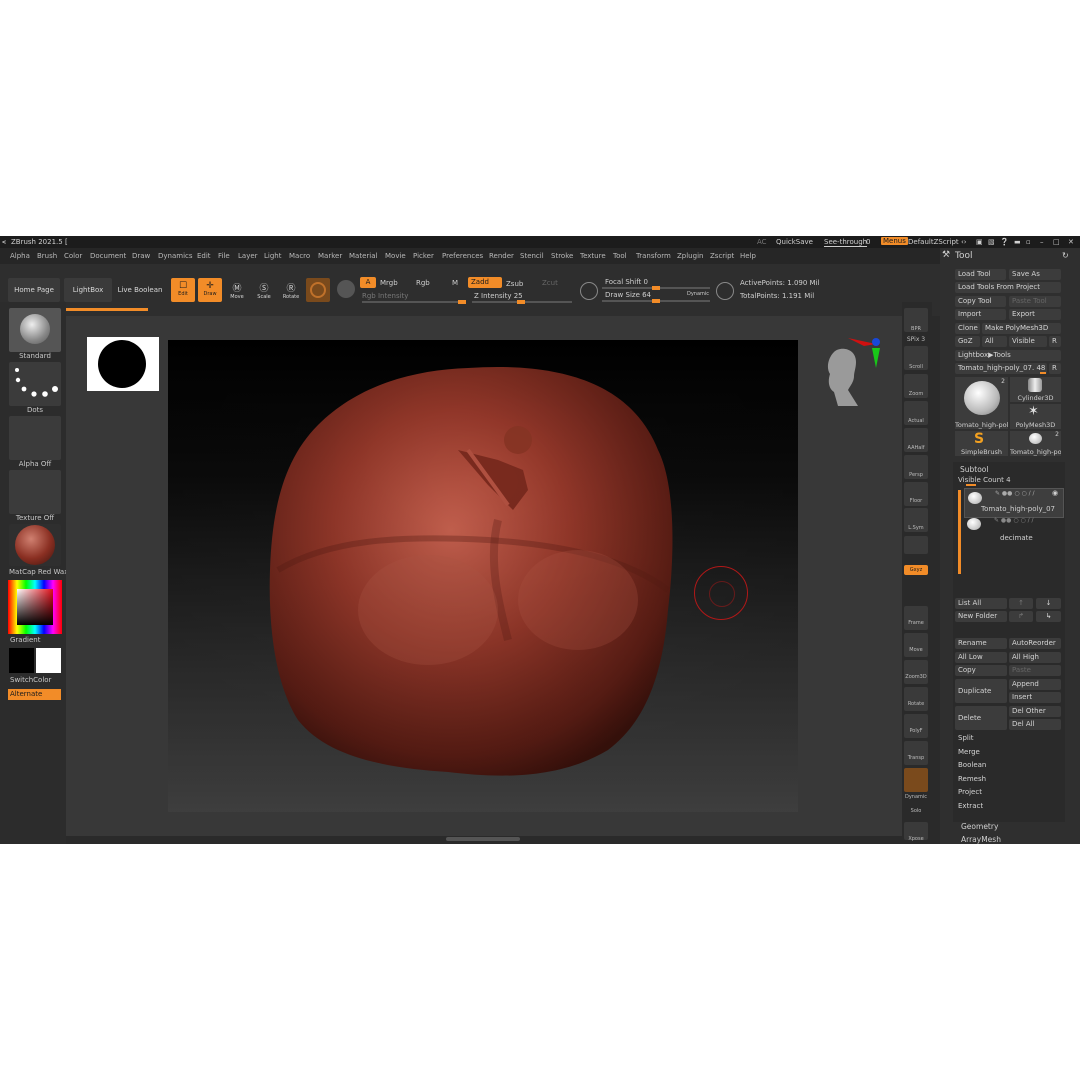 The width and height of the screenshot is (1080, 1080). Describe the element at coordinates (1014, 503) in the screenshot. I see `subtool-item-tomato: ✎ ●● ○ ○ ∕ ∕ ◉ Tomato_high-poly_07` at that location.